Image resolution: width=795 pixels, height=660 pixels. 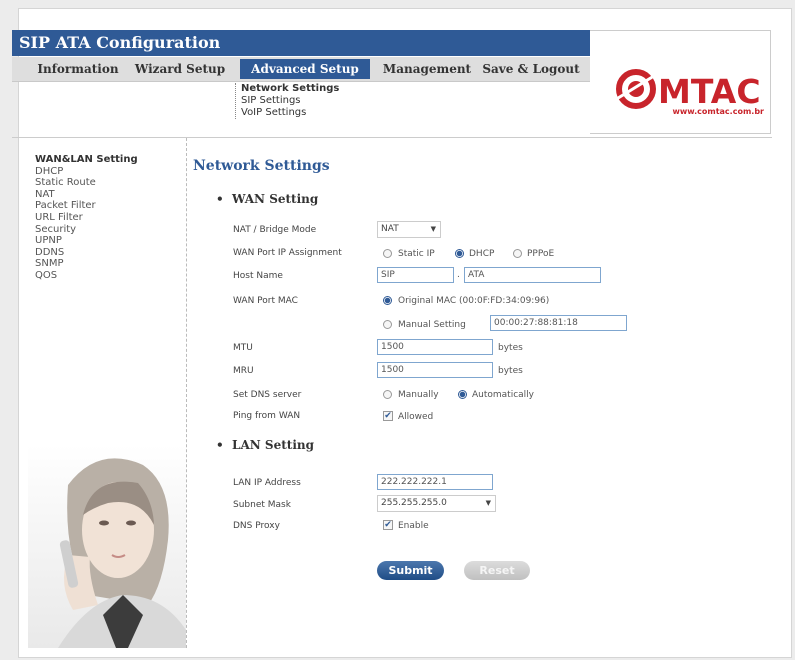 I want to click on dns-proxy-label: DNS Proxy, so click(x=256, y=526).